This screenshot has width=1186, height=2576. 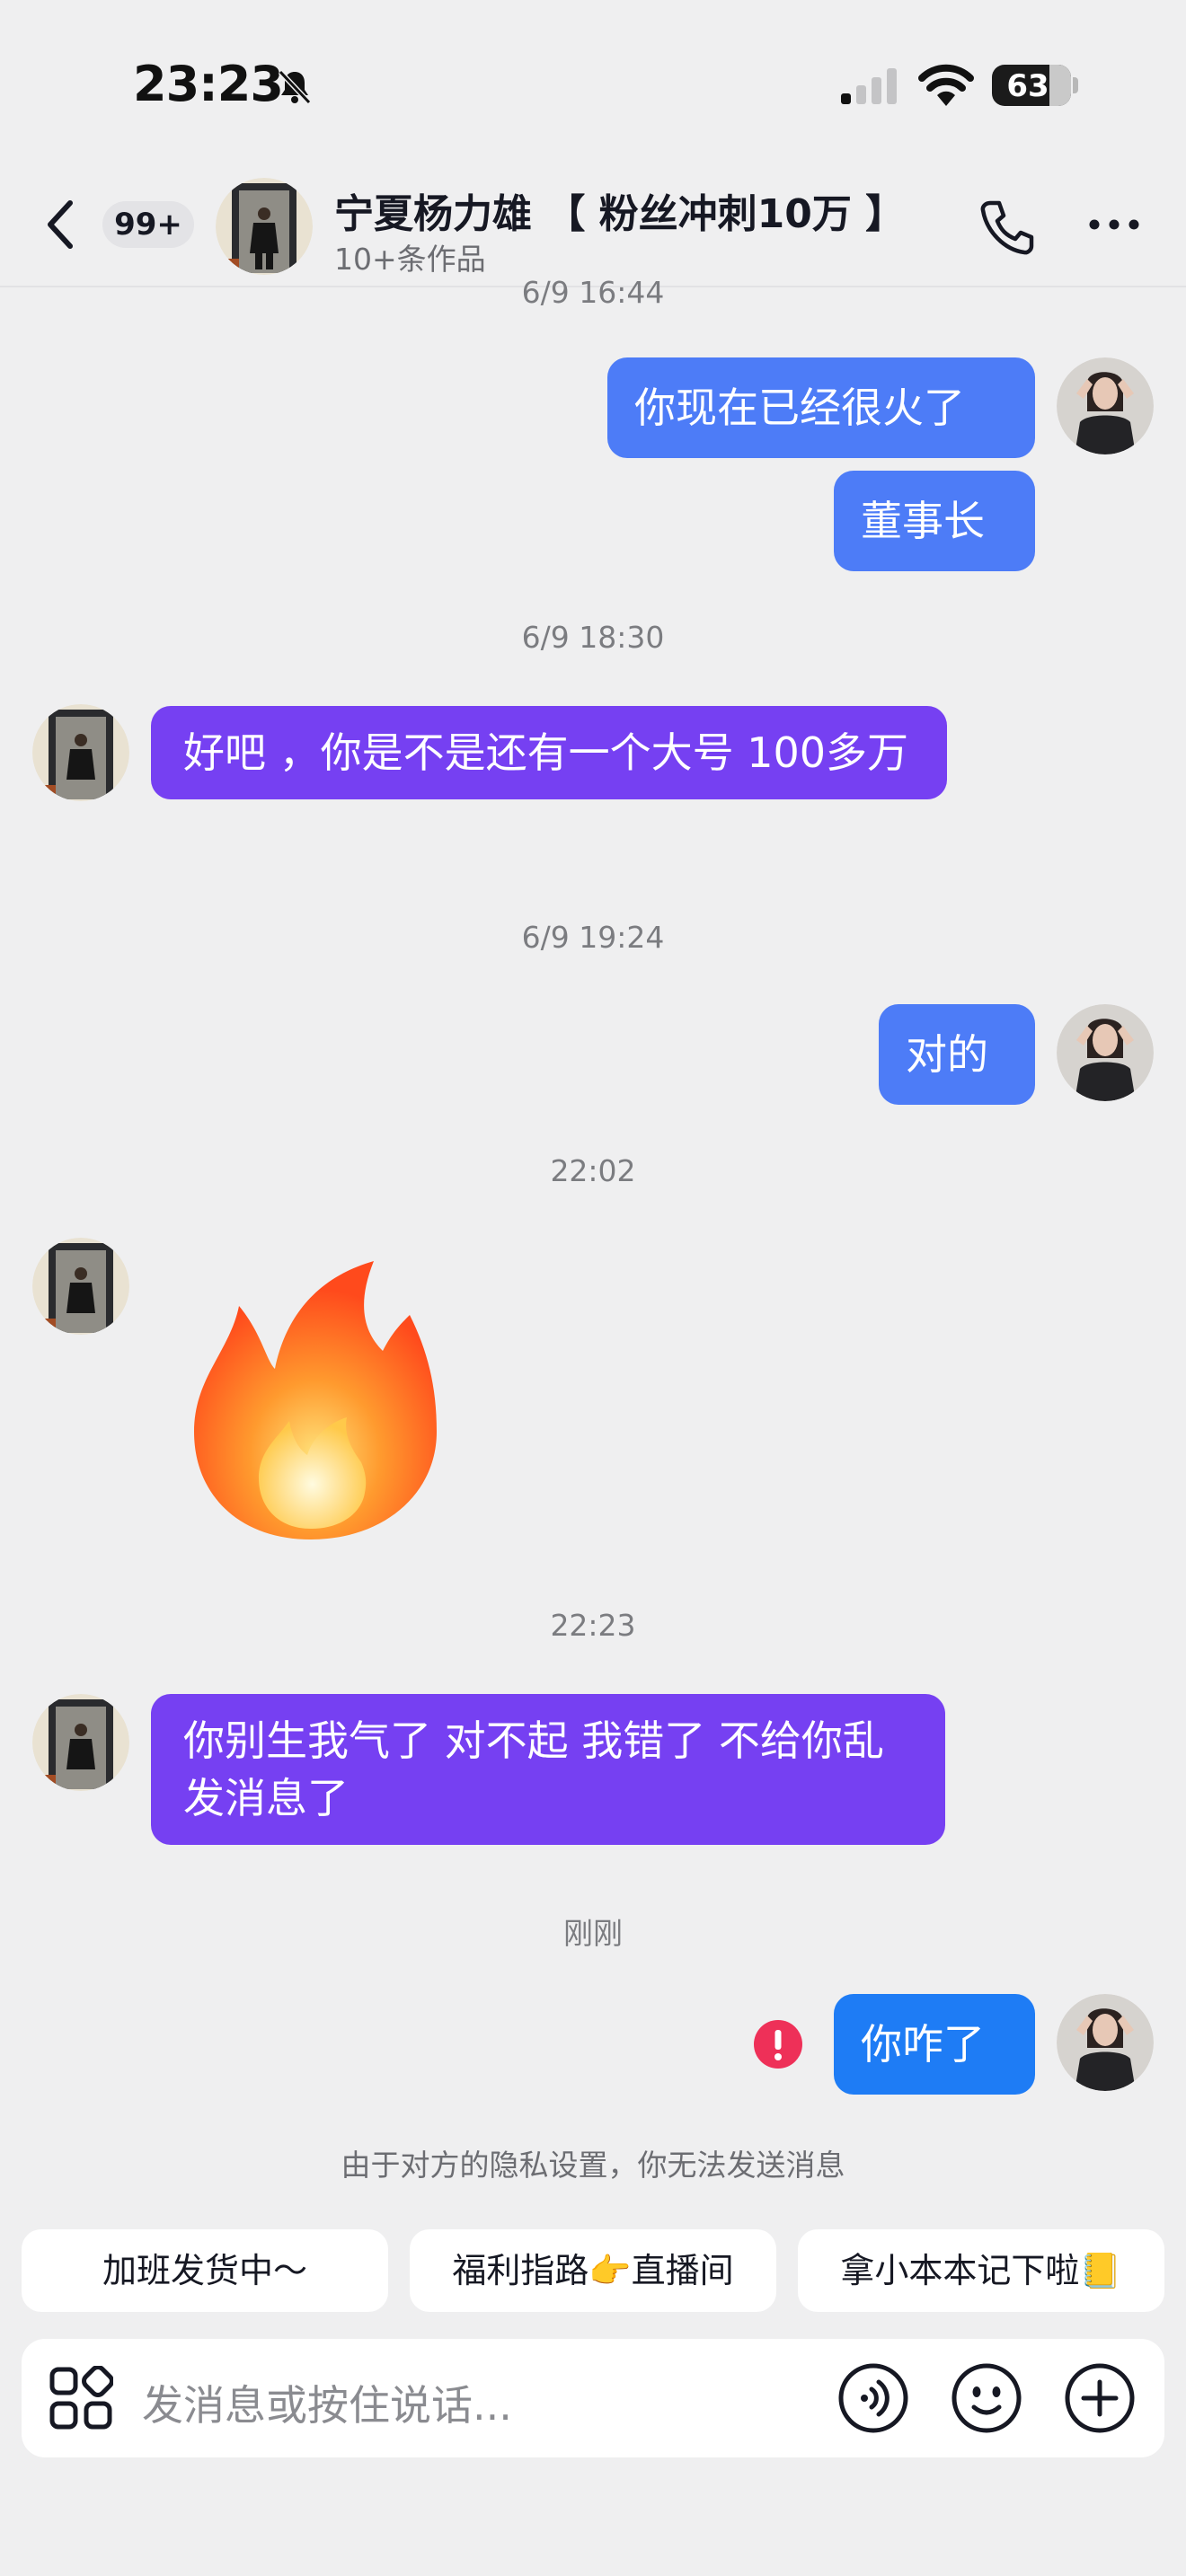 What do you see at coordinates (934, 2044) in the screenshot?
I see `my-message-bubble-failed: 你咋了` at bounding box center [934, 2044].